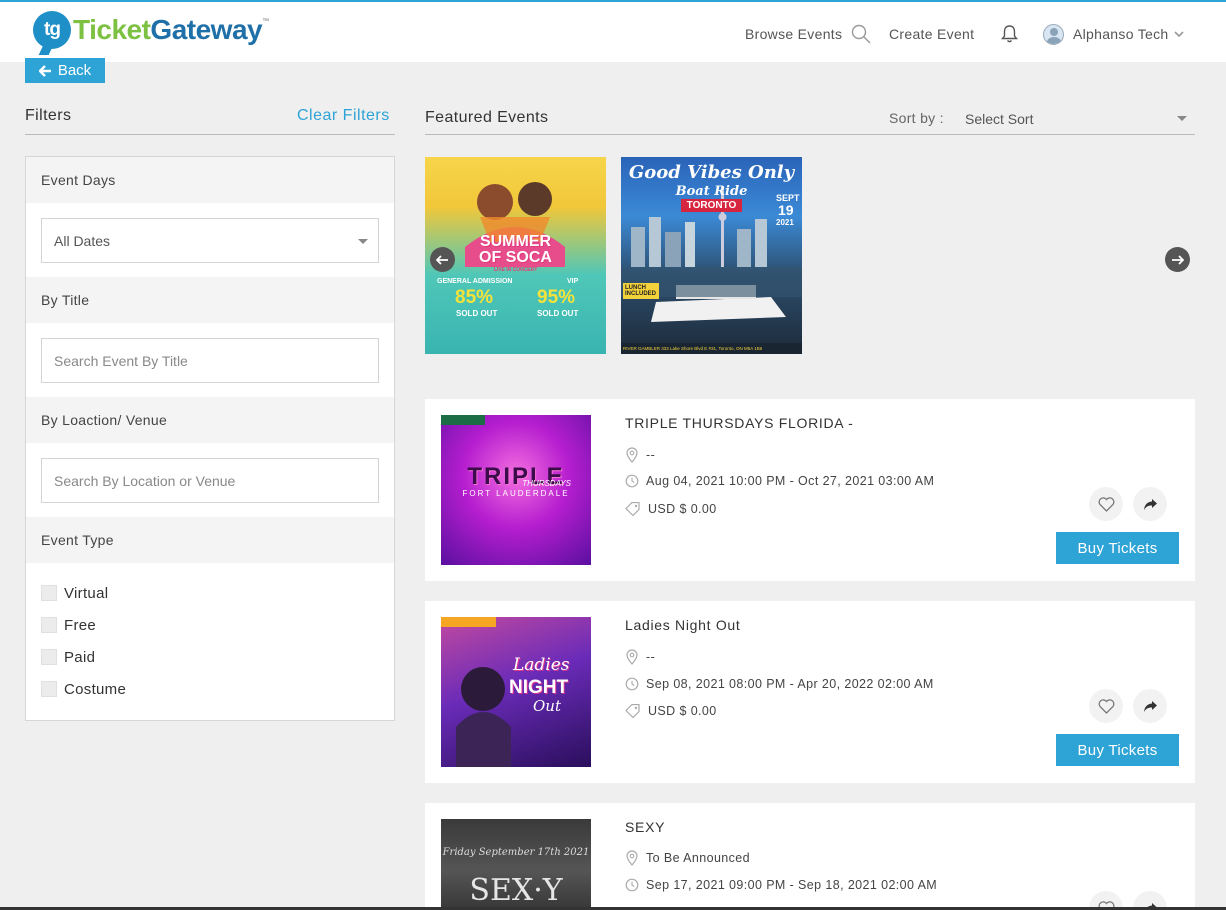  What do you see at coordinates (210, 540) in the screenshot?
I see `event-type-heading: Event Type` at bounding box center [210, 540].